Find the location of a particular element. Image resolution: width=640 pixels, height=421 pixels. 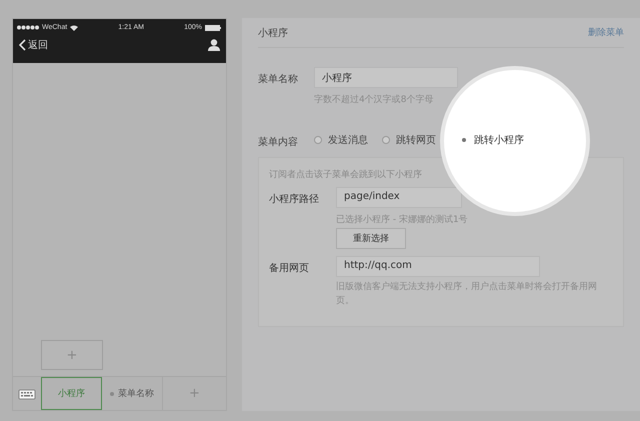

radio-option: 跳转网页 is located at coordinates (409, 139).